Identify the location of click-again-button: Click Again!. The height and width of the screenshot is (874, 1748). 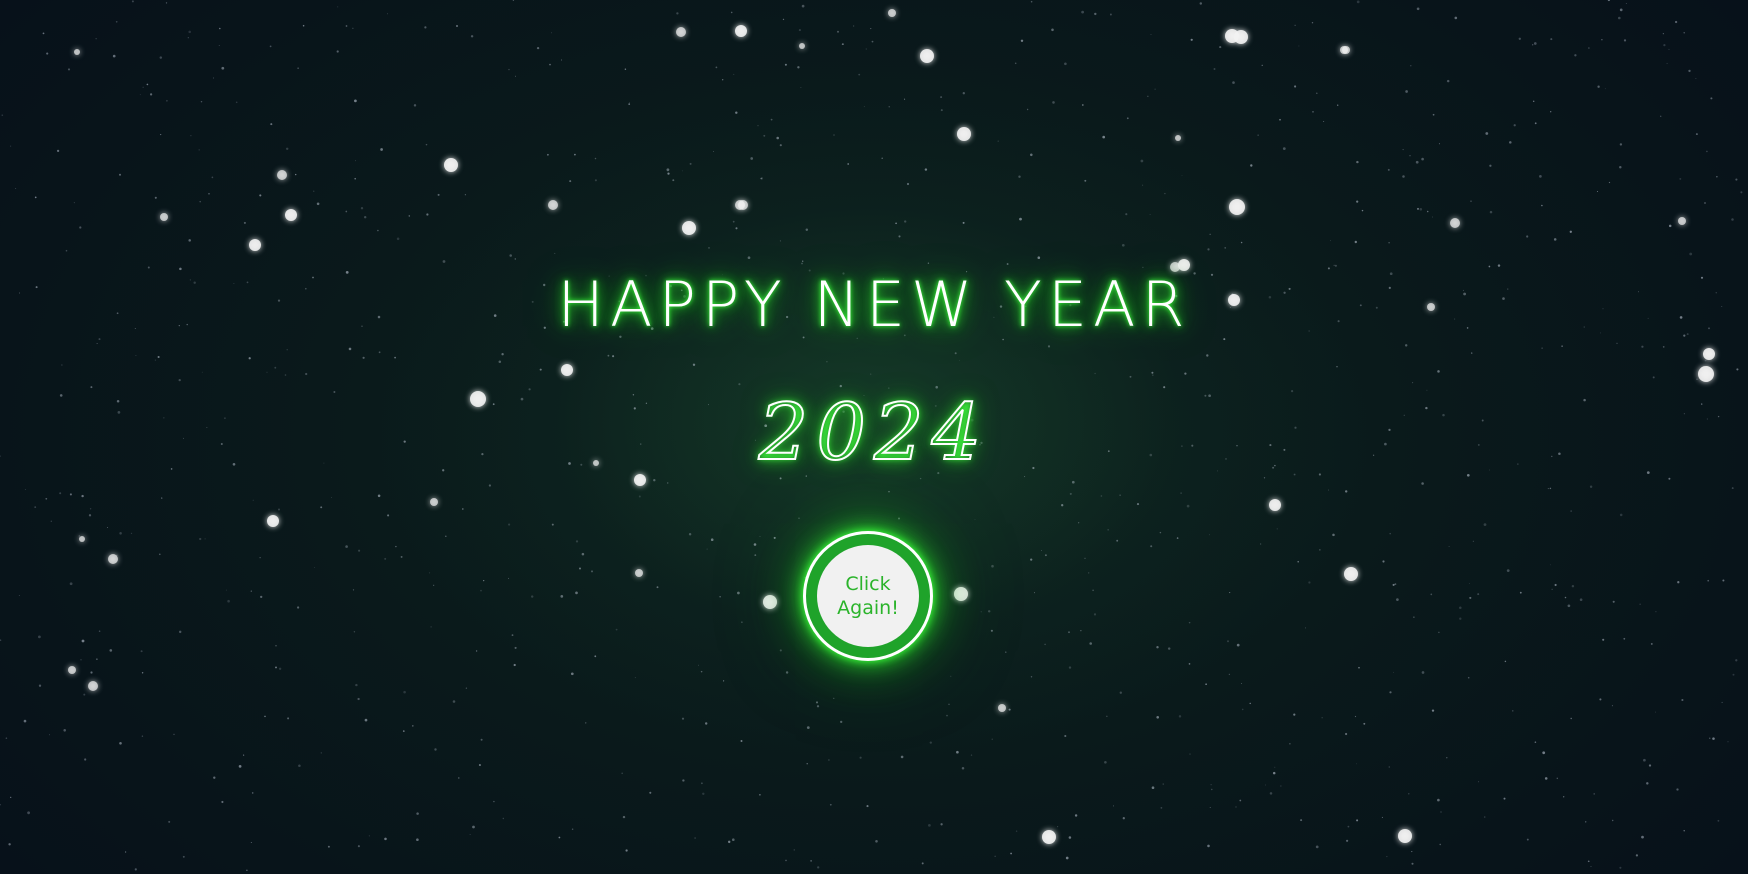
(868, 596).